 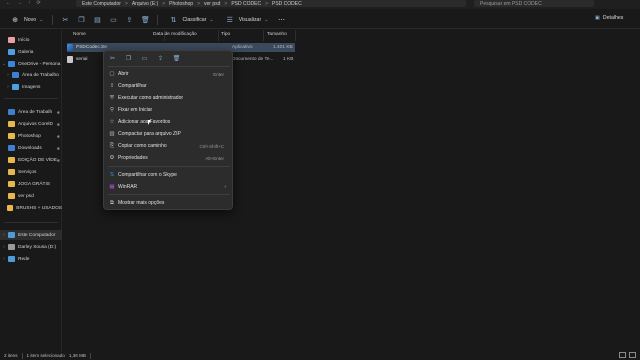 What do you see at coordinates (40, 75) in the screenshot?
I see `sidebar-item-label: Área de Trabalho` at bounding box center [40, 75].